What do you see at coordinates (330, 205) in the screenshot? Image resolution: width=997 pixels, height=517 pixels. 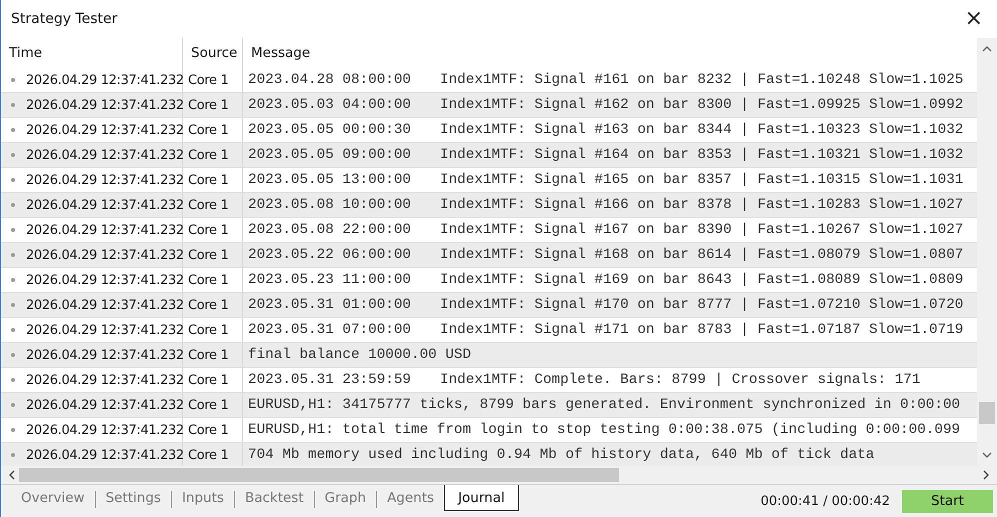 I see `message-date: 2023.05.08 10:00:00` at bounding box center [330, 205].